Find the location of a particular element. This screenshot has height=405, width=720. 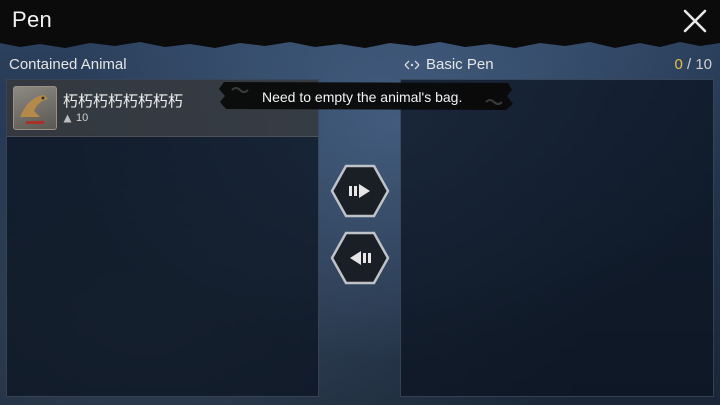

window-title: Pen is located at coordinates (32, 19).